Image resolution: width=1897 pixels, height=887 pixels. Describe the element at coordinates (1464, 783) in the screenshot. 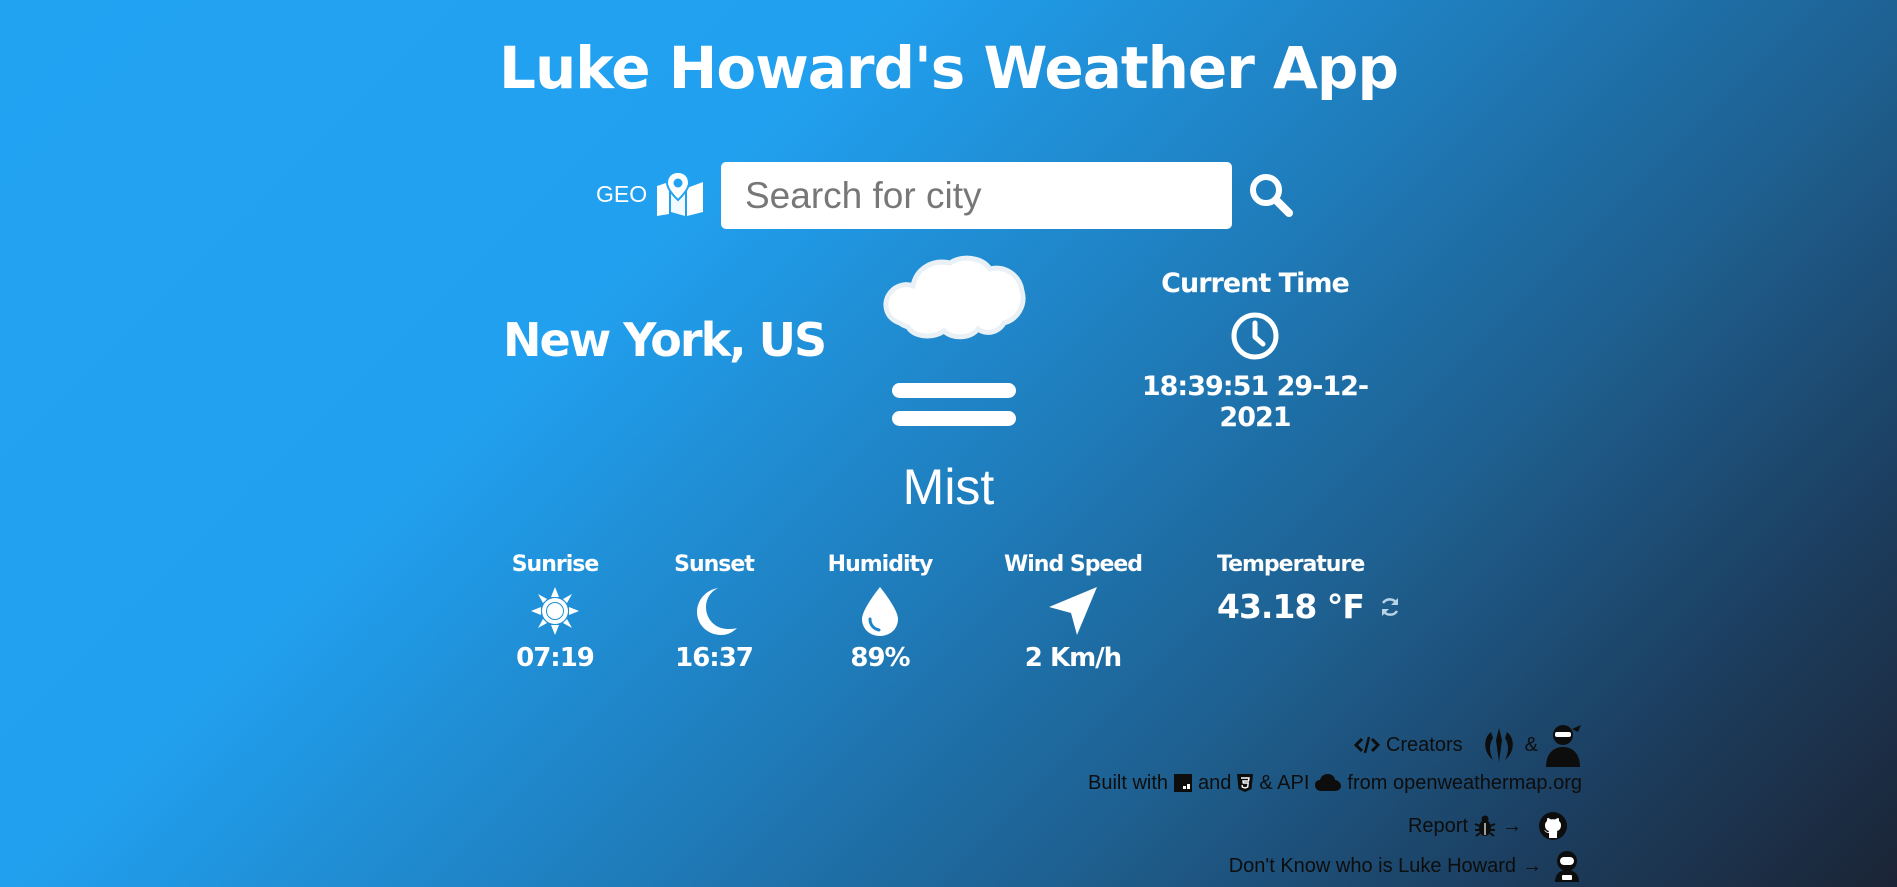

I see `openweathermap-link: from openweathermap.org` at that location.